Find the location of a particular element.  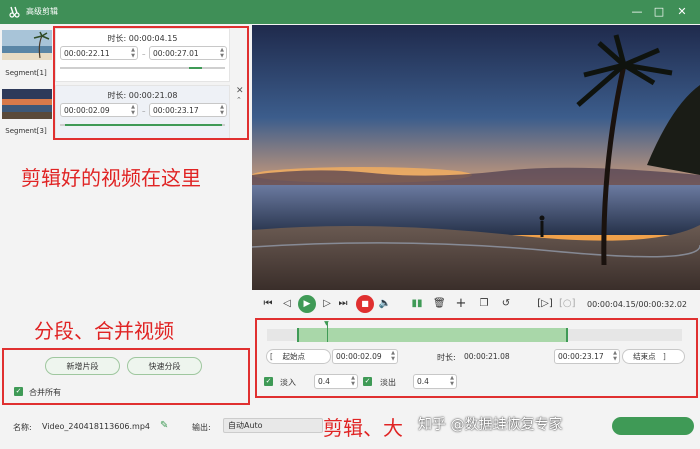

skip-to-start-icon: ⏮ is located at coordinates (268, 304).